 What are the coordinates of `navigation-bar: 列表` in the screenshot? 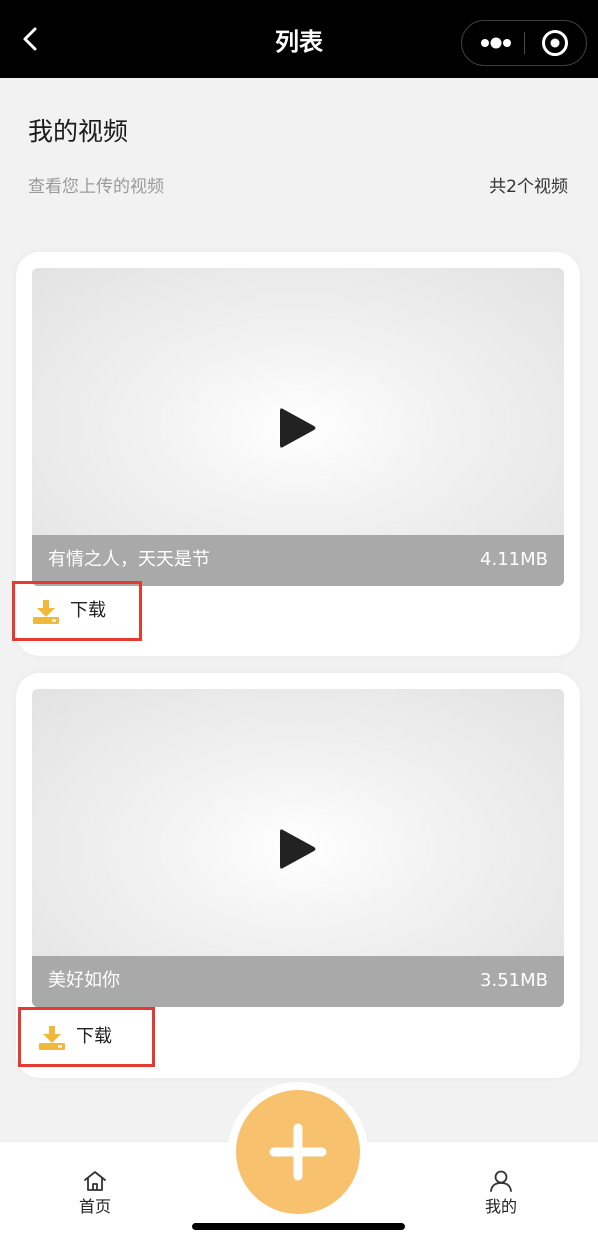 It's located at (299, 39).